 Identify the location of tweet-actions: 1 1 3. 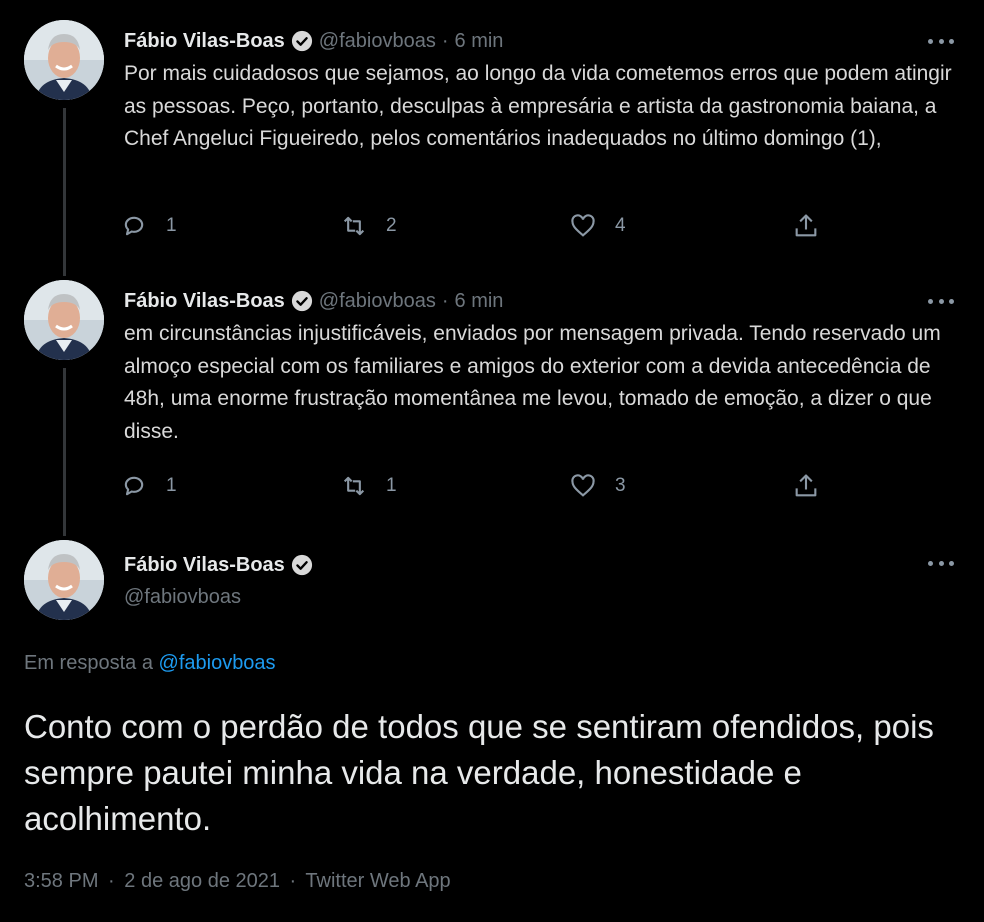
(480, 486).